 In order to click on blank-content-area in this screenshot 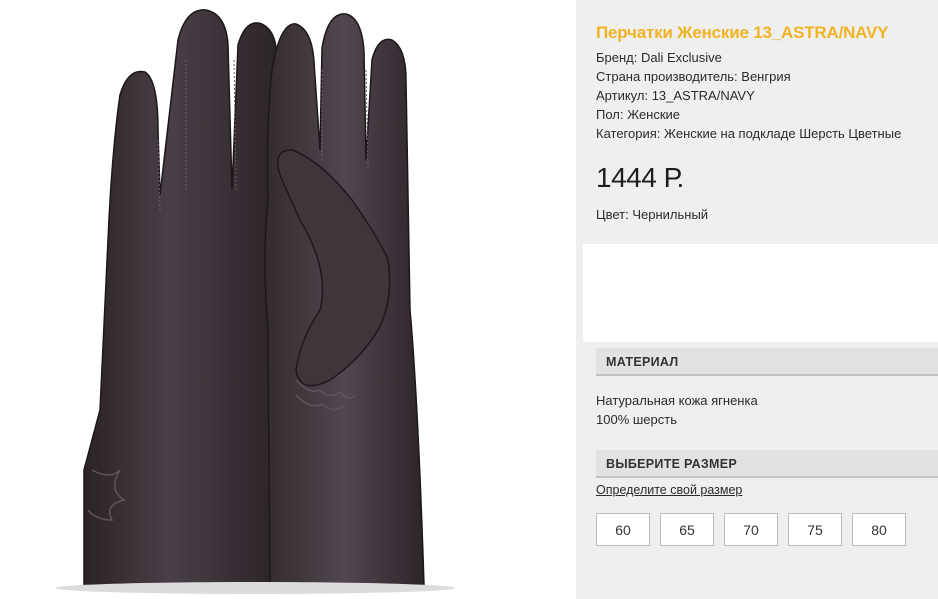, I will do `click(760, 293)`.